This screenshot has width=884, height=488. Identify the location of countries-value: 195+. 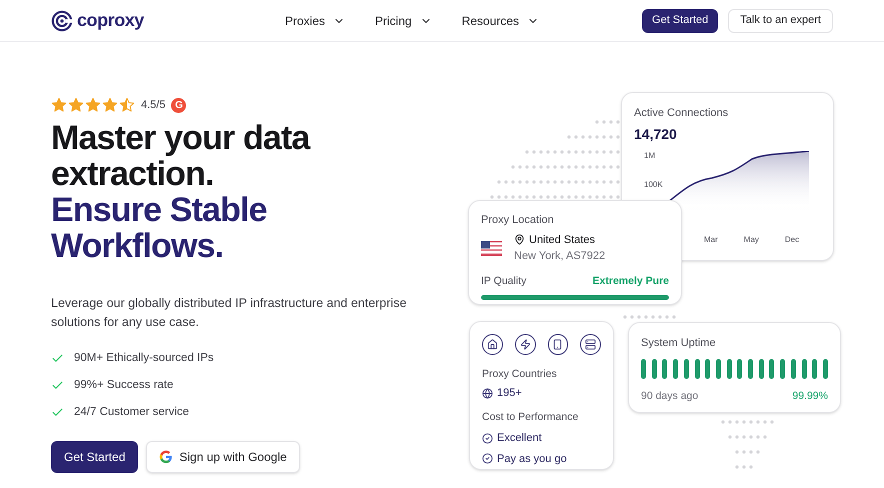
(509, 393).